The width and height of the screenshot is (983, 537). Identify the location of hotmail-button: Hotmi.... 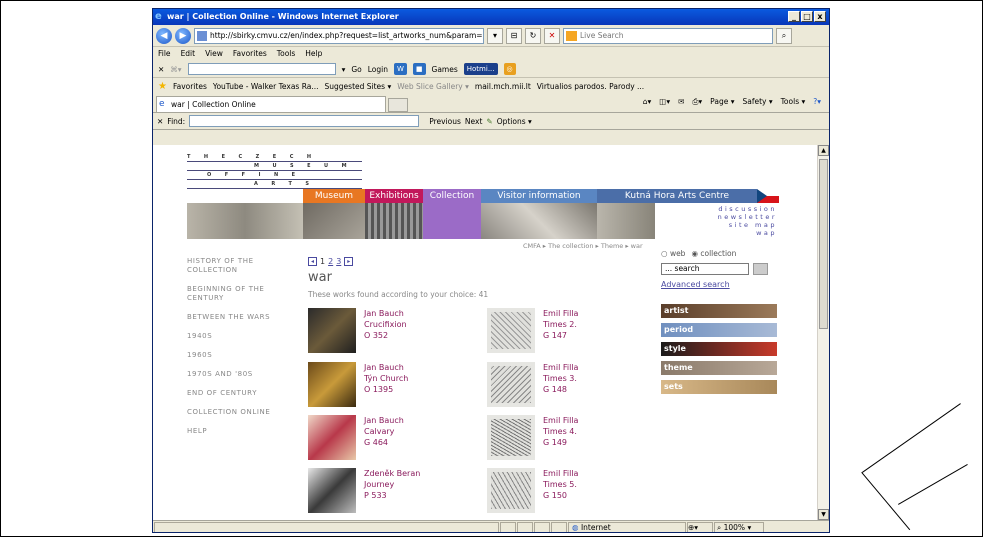
(480, 69).